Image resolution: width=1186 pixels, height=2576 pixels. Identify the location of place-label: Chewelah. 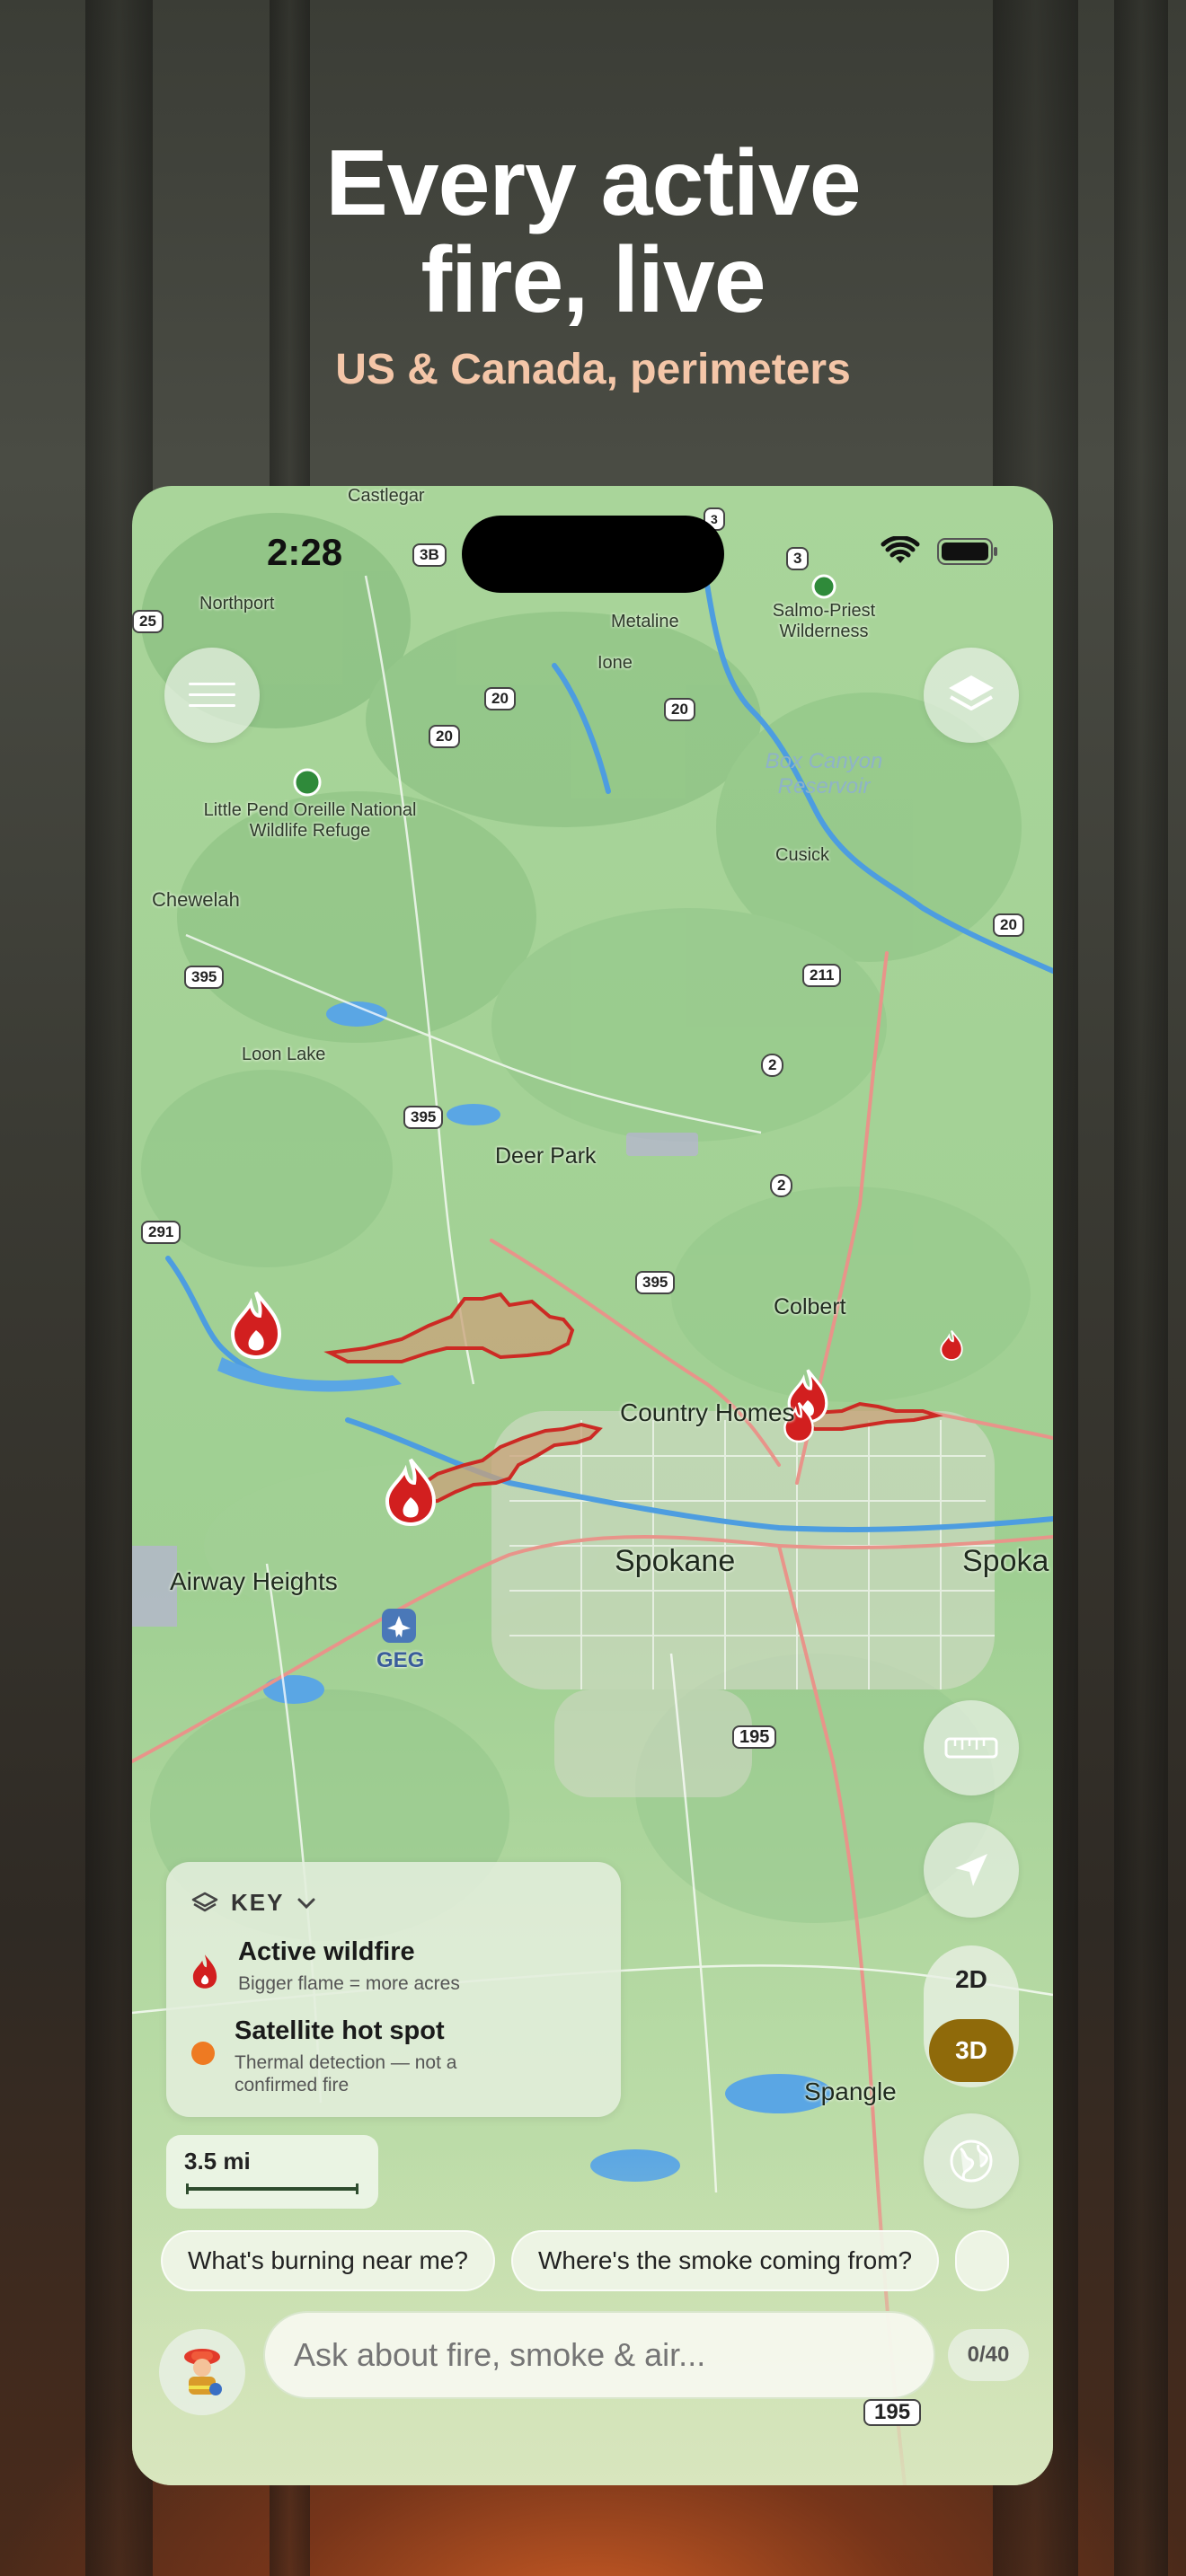
(196, 899).